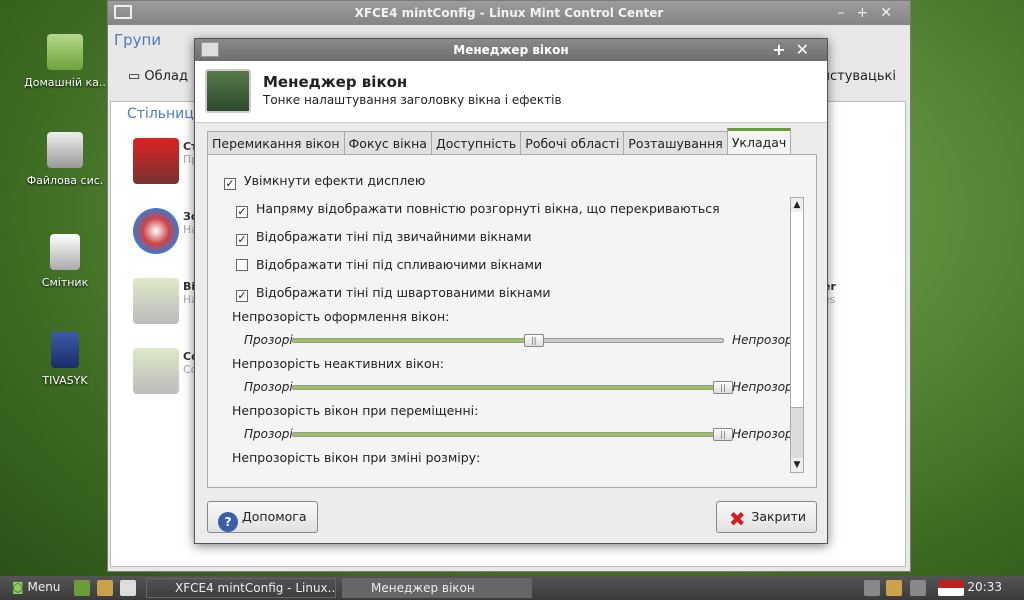  I want to click on network-icon, so click(872, 588).